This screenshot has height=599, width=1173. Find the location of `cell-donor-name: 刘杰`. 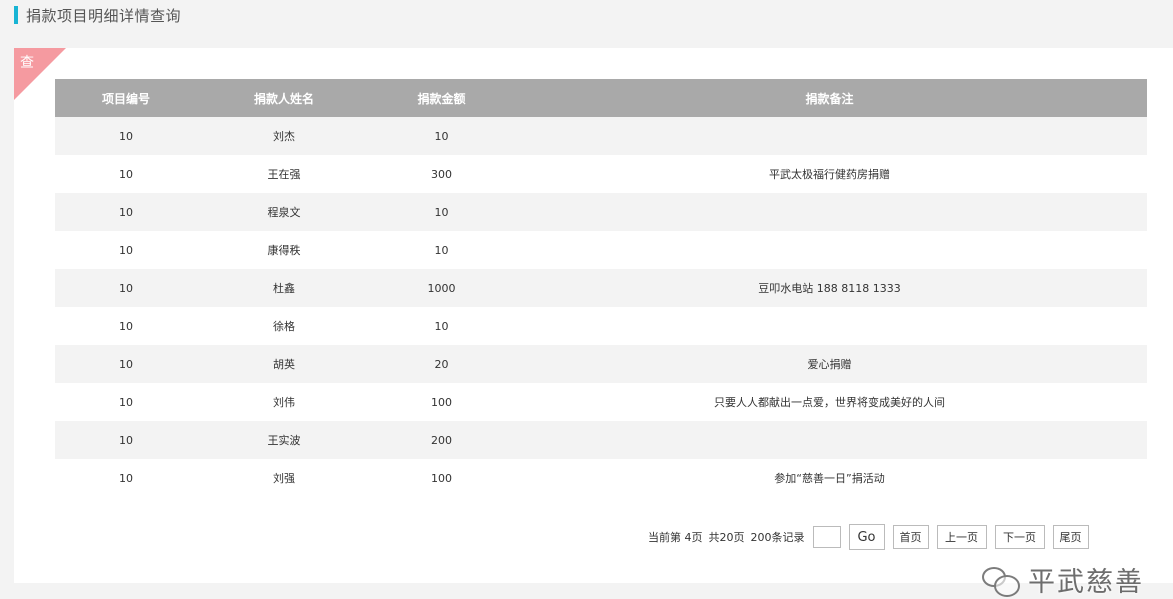

cell-donor-name: 刘杰 is located at coordinates (284, 136).